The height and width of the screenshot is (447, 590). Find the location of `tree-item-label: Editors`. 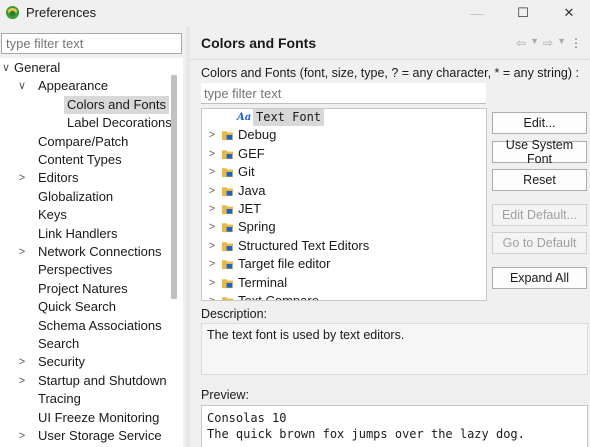

tree-item-label: Editors is located at coordinates (58, 178).